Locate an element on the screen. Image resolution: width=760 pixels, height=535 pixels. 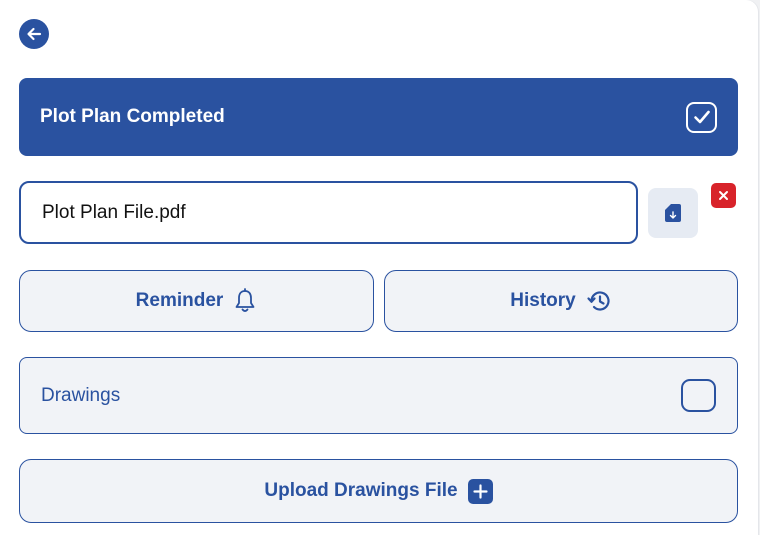
history-label: History is located at coordinates (543, 300).